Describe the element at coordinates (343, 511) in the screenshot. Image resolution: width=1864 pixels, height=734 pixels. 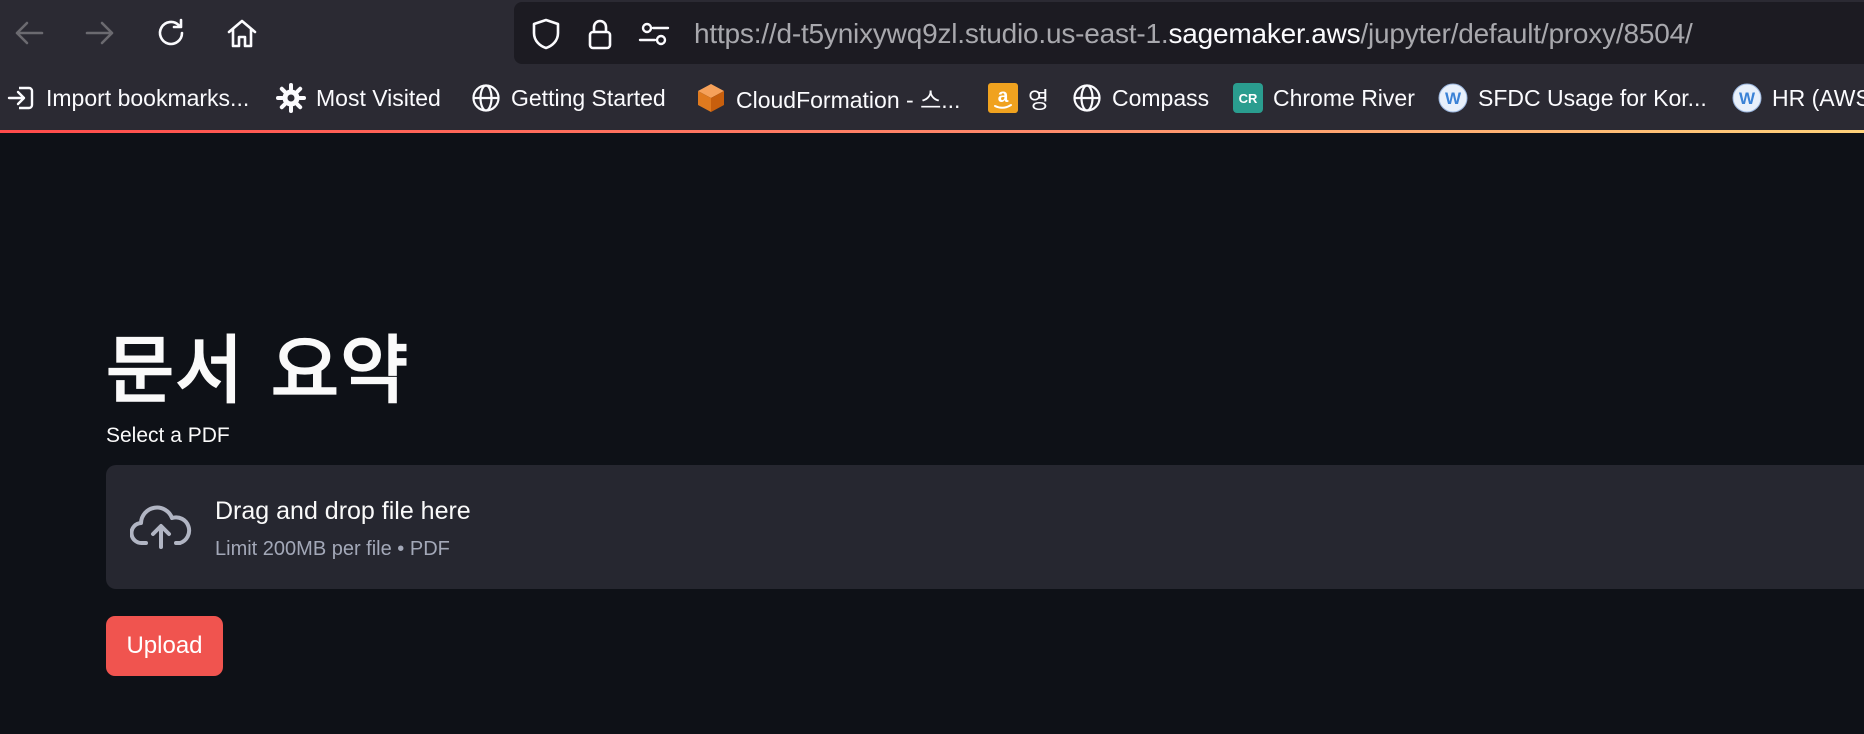
I see `dropzone-instructions: Drag and drop file here` at that location.